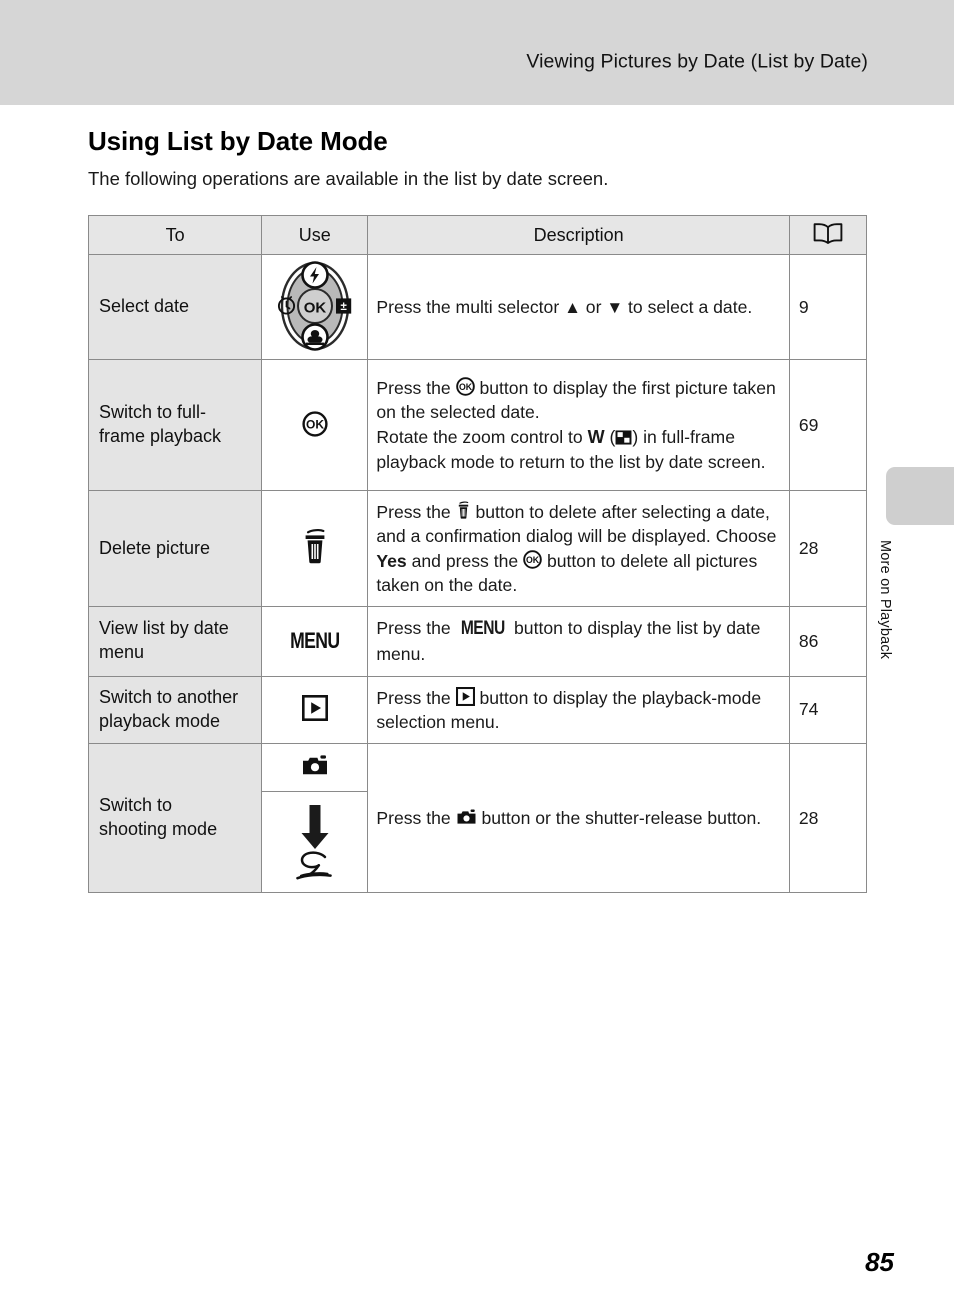  What do you see at coordinates (596, 436) in the screenshot?
I see `wide-zoom-label: W` at bounding box center [596, 436].